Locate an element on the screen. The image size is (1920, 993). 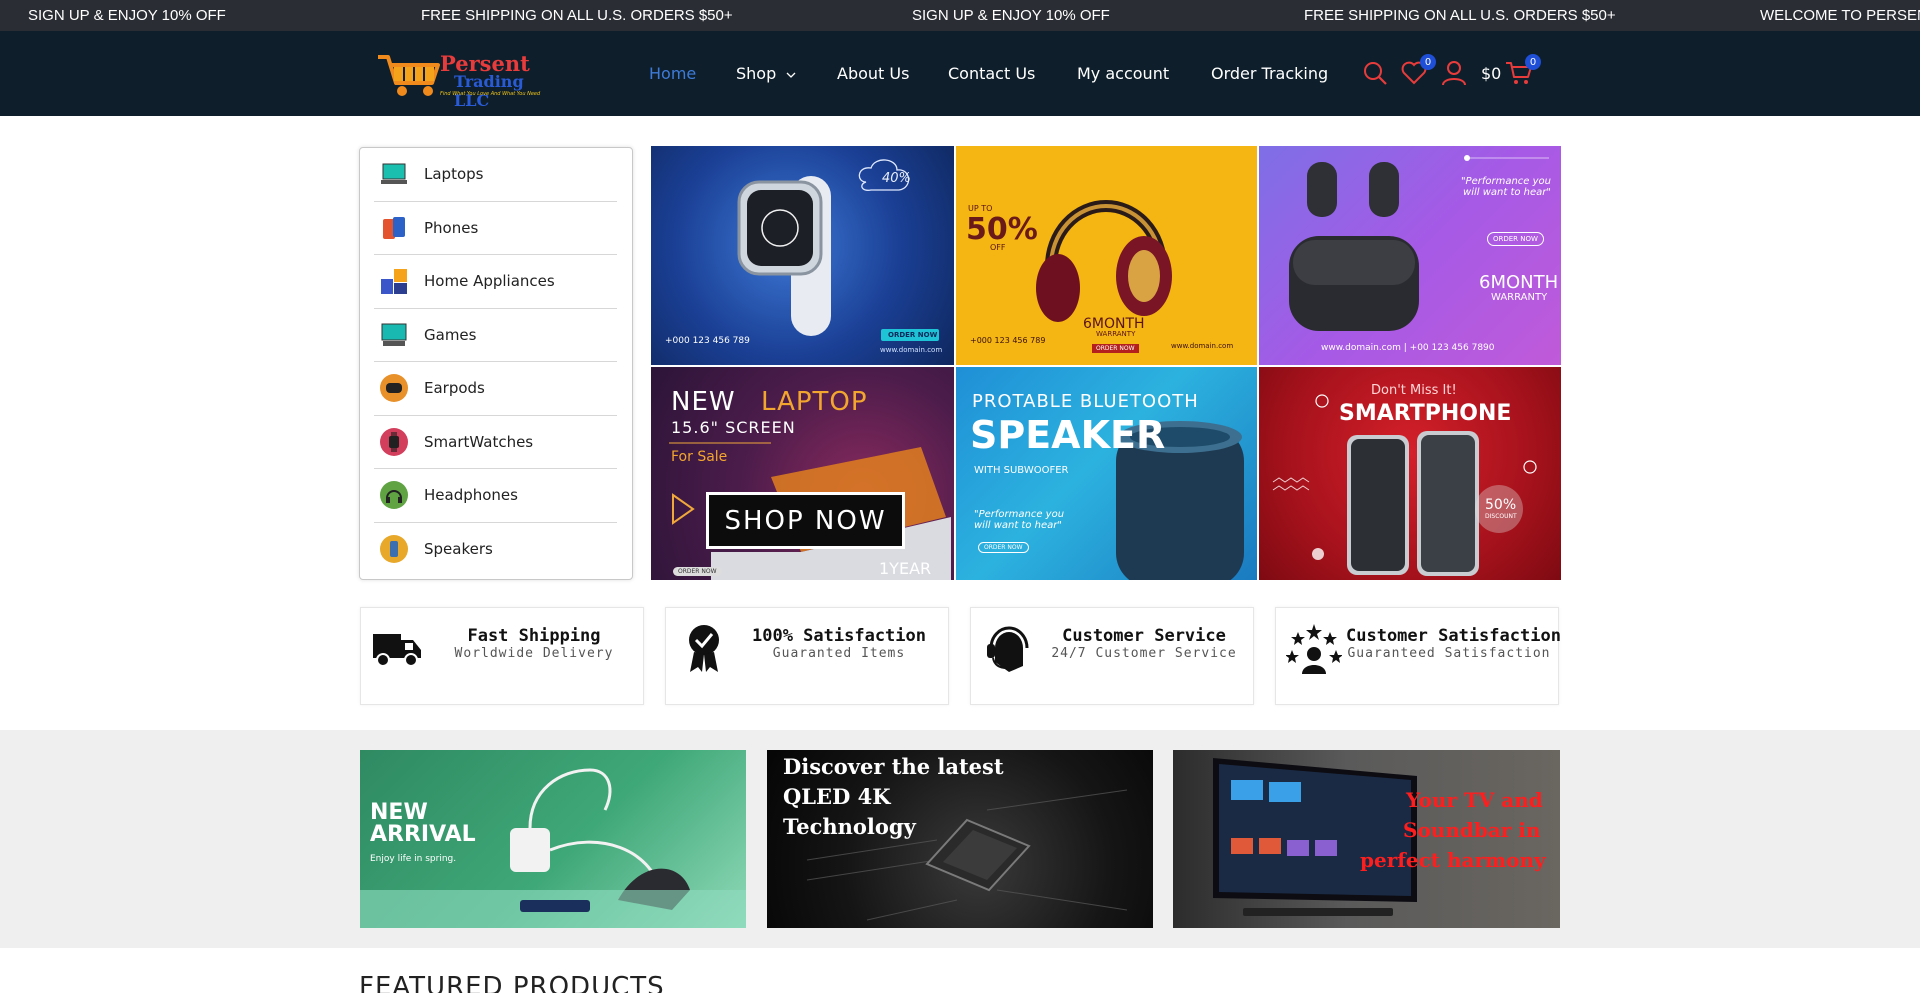
nav-about: About Us is located at coordinates (873, 73).